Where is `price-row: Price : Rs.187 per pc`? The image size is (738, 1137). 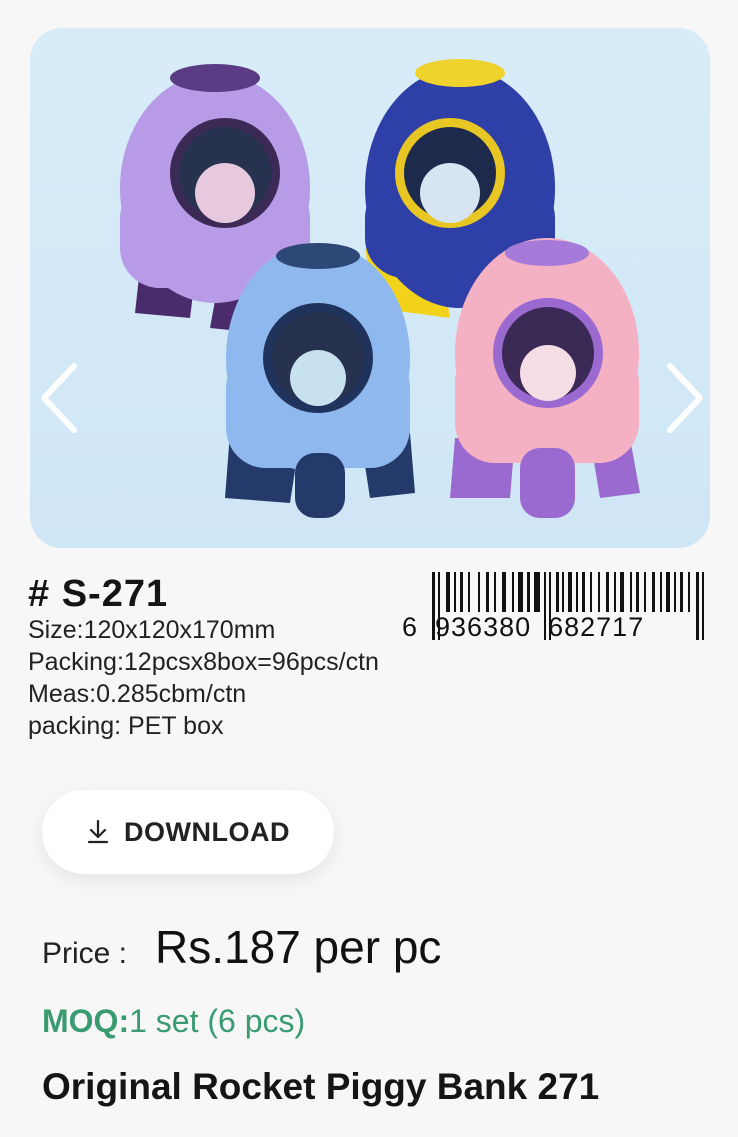
price-row: Price : Rs.187 per pc is located at coordinates (241, 947).